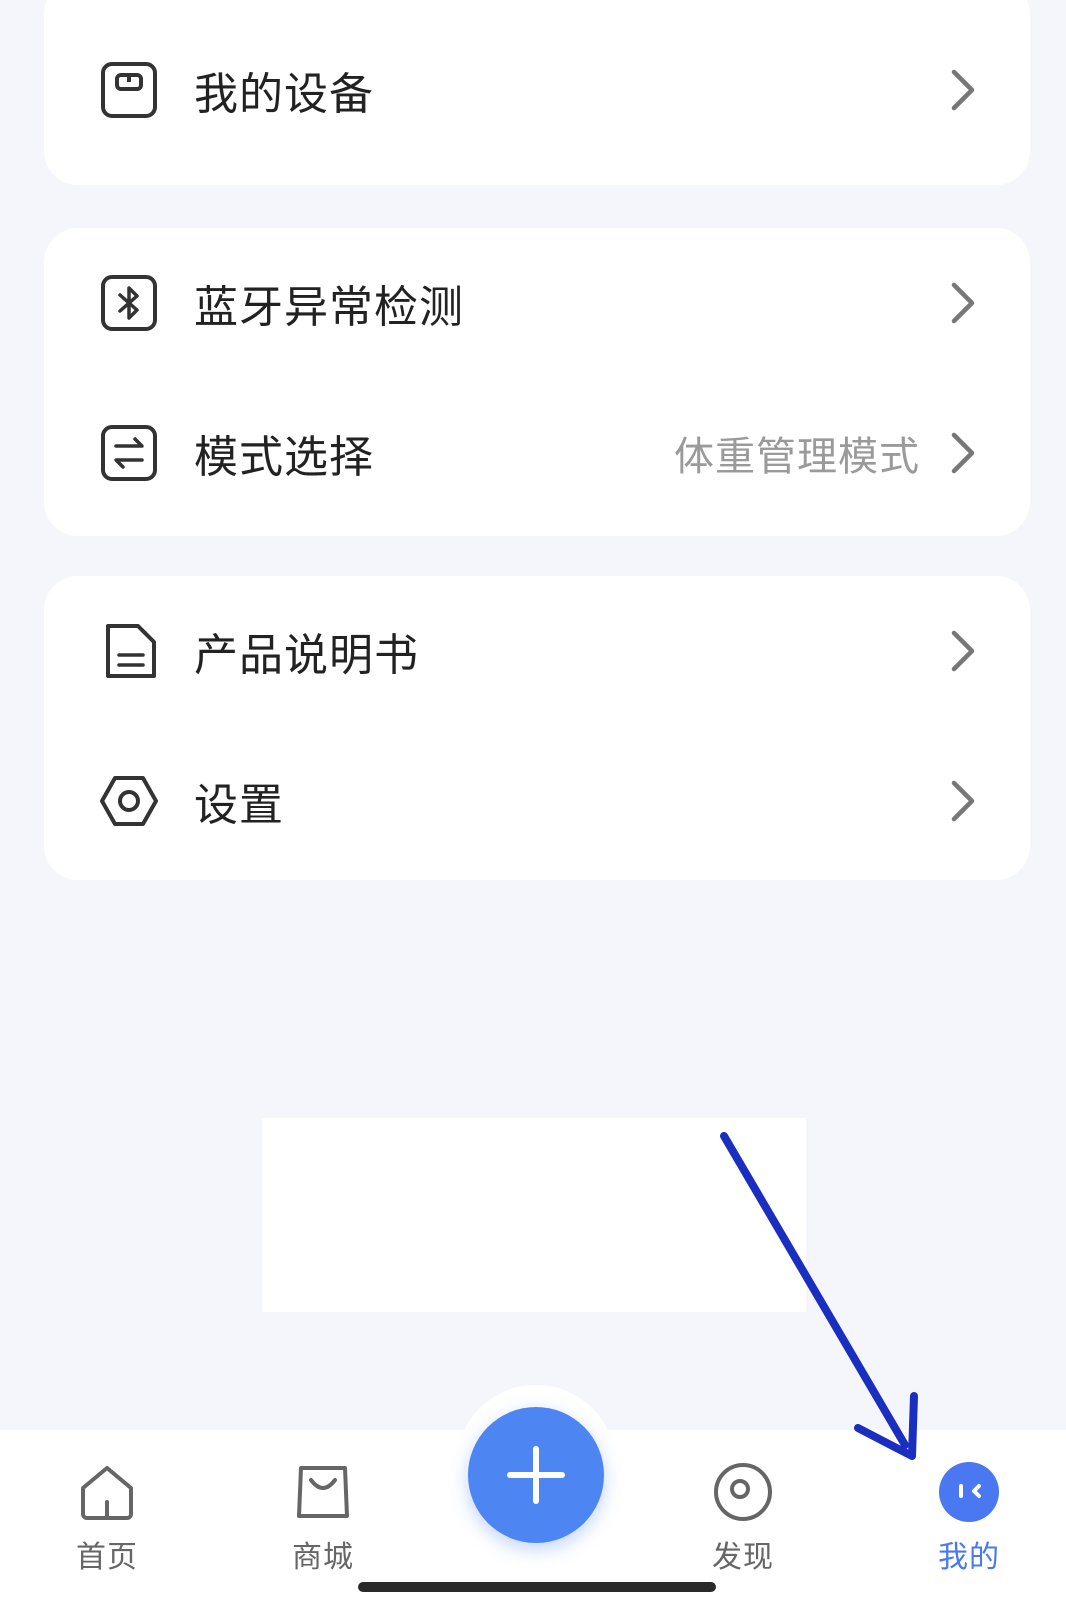  What do you see at coordinates (537, 651) in the screenshot?
I see `menu-item-manual: 产品说明书` at bounding box center [537, 651].